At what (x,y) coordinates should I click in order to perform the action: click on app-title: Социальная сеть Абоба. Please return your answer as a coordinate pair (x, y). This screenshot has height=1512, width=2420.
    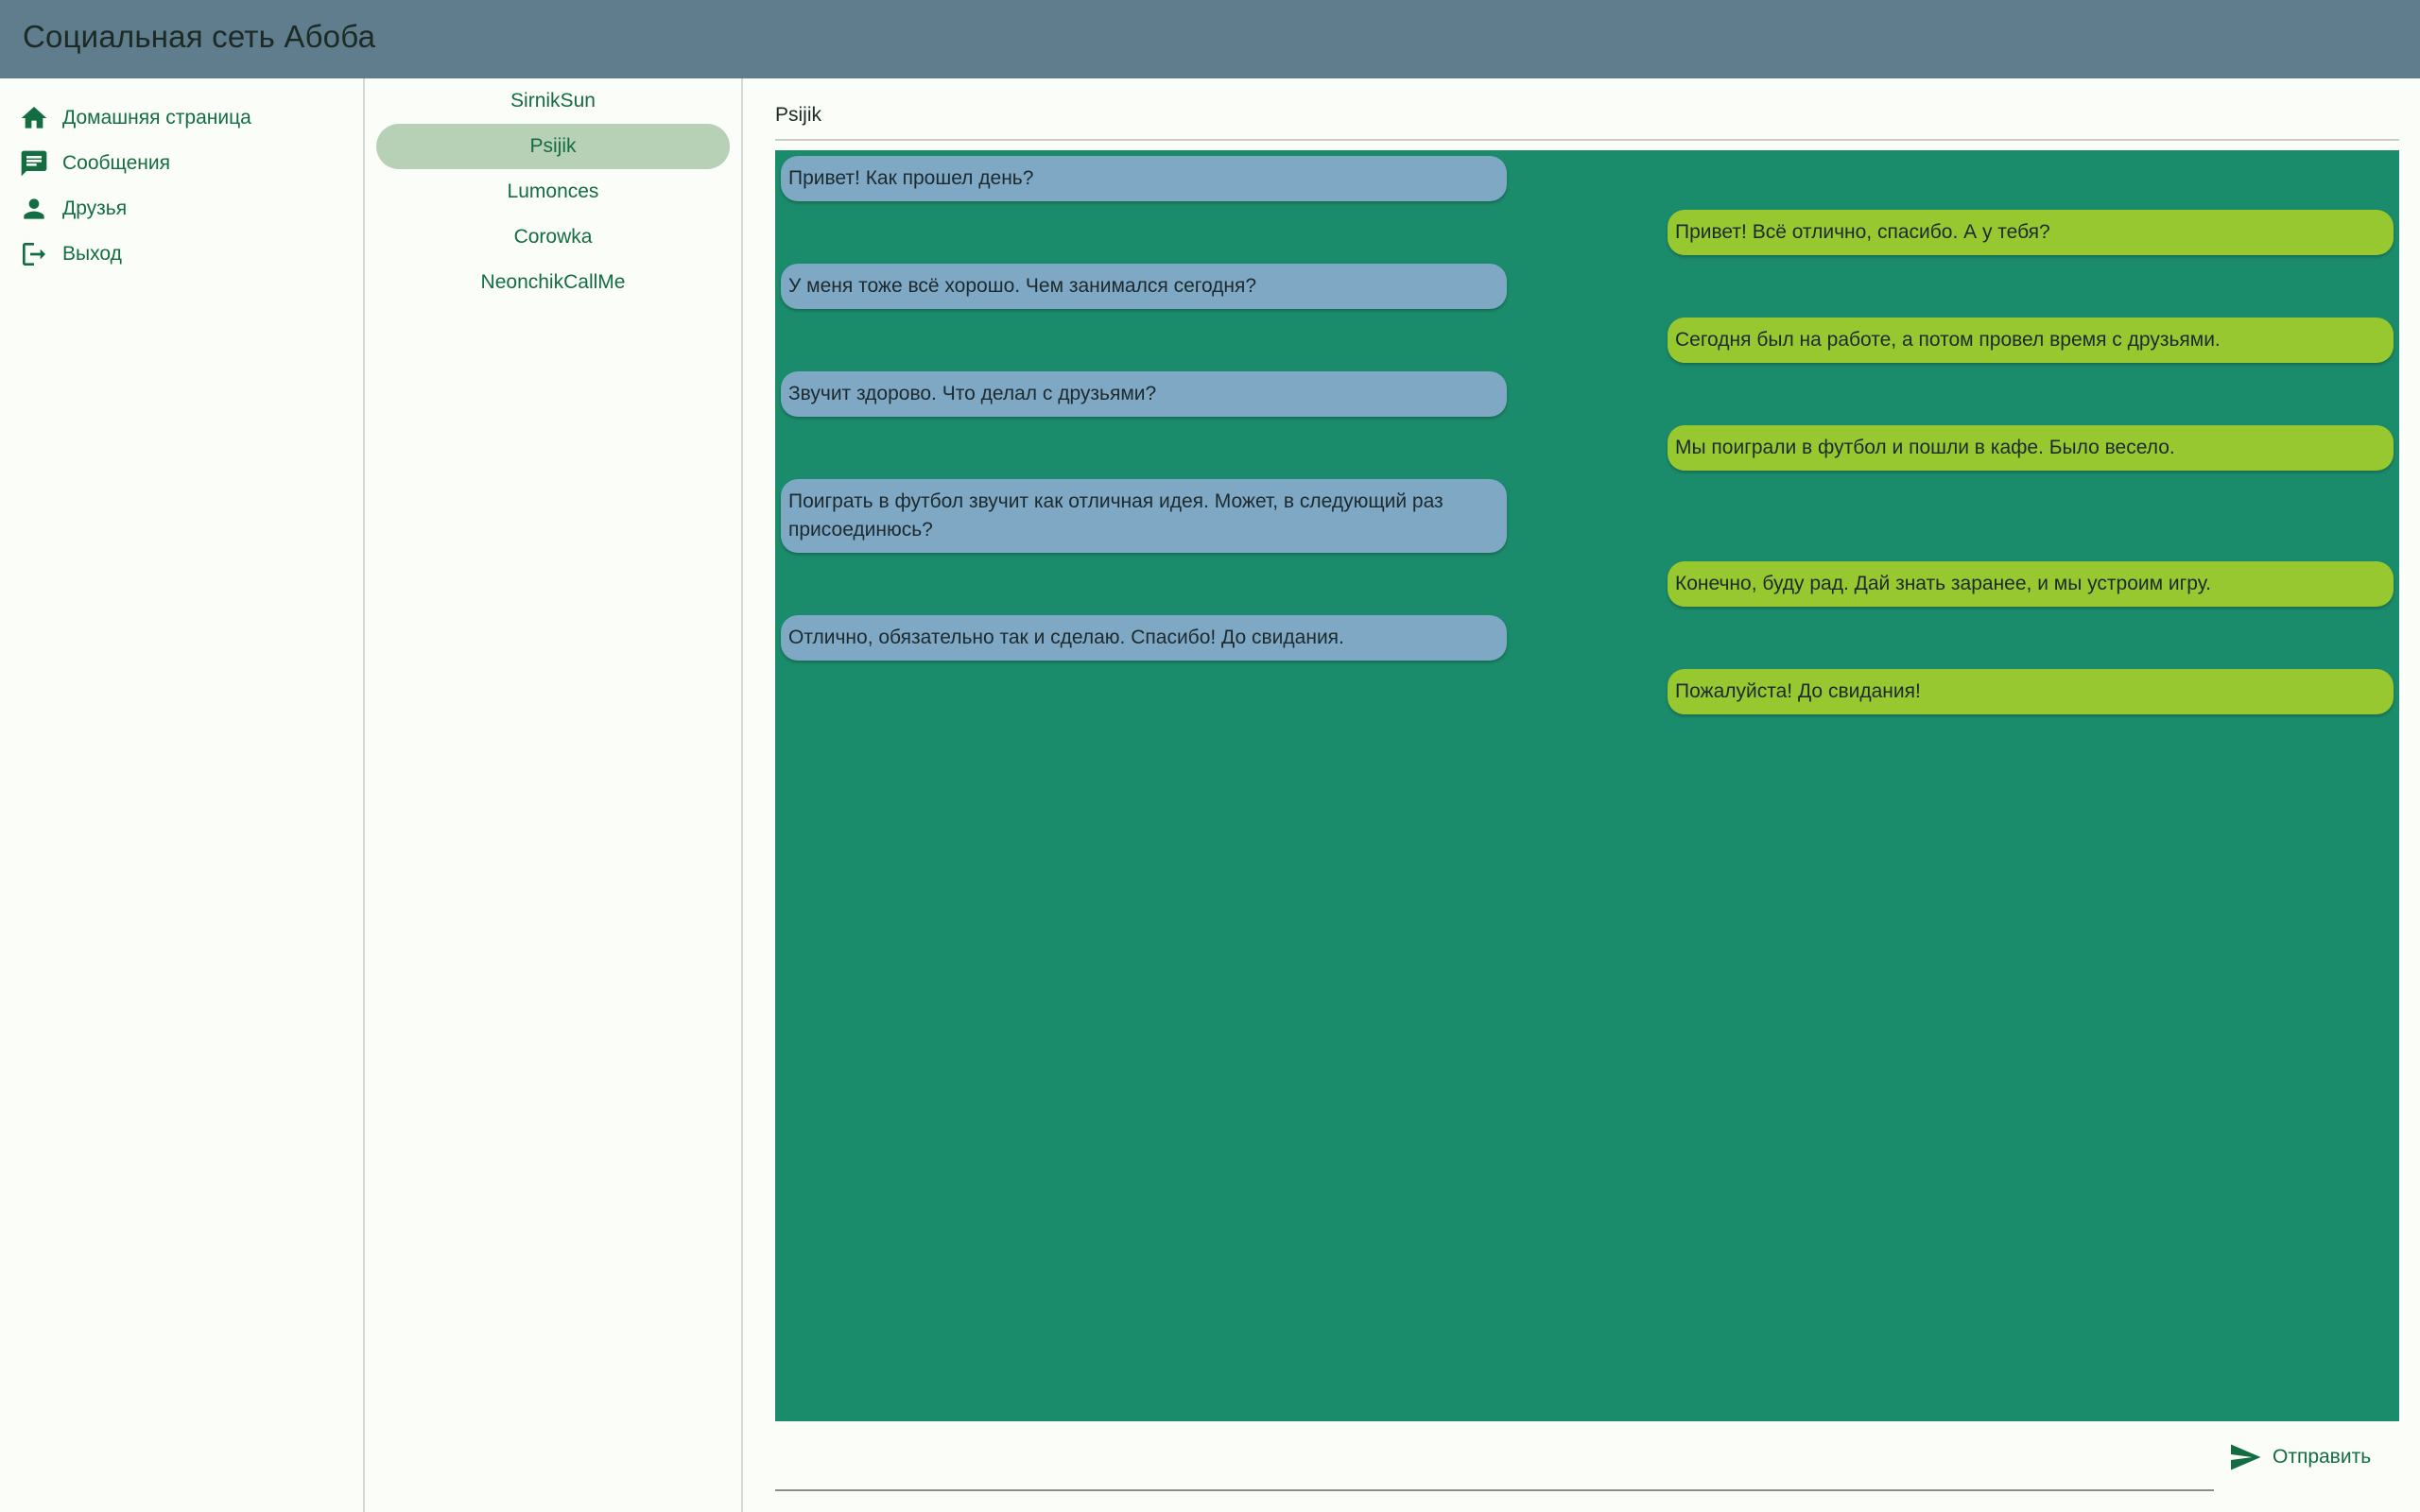
    Looking at the image, I should click on (199, 36).